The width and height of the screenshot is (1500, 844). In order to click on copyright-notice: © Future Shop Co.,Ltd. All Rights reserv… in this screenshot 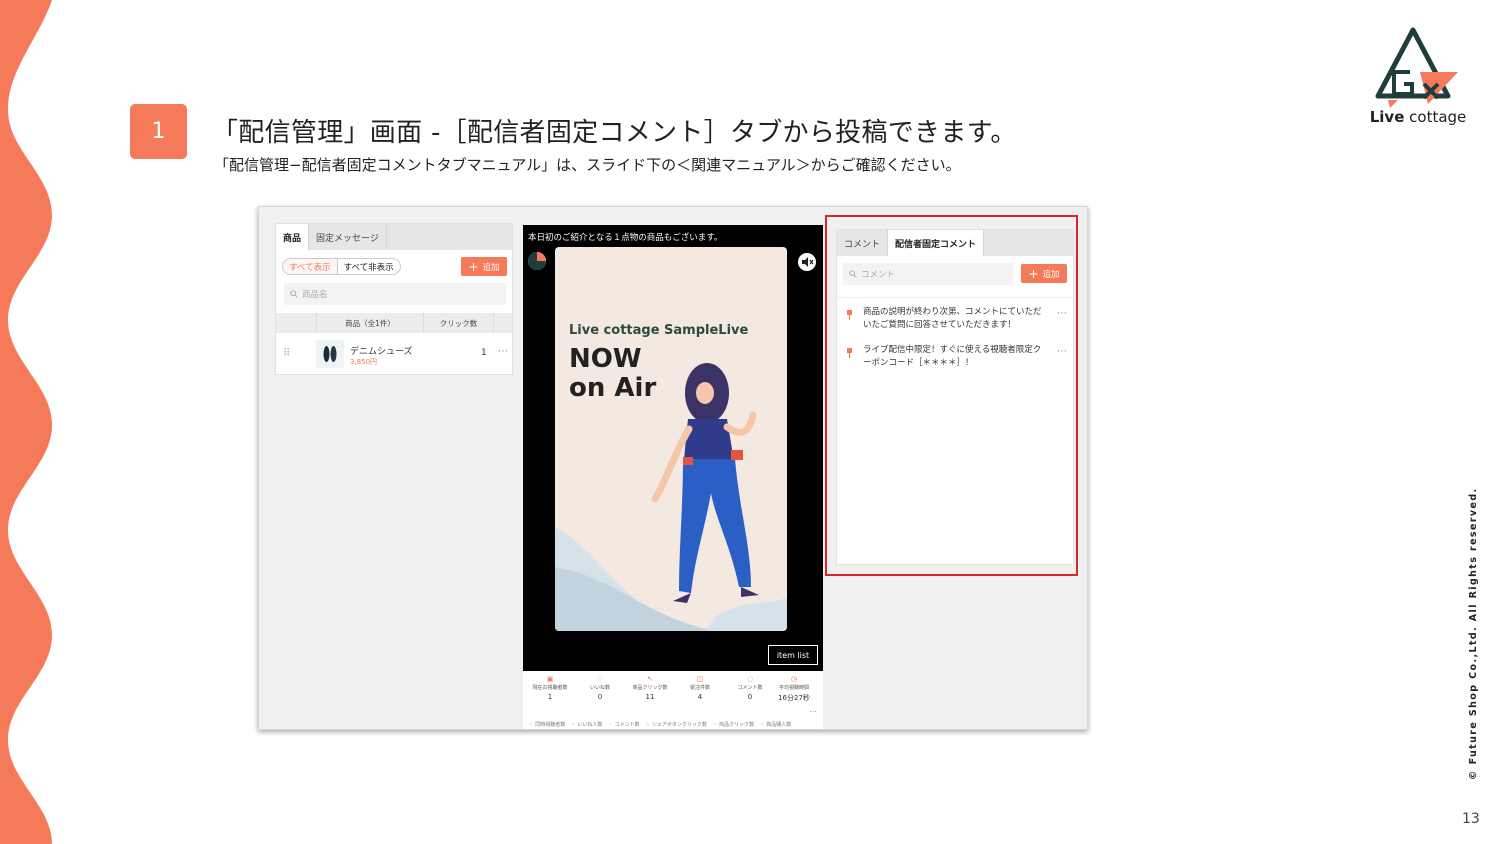, I will do `click(1473, 633)`.